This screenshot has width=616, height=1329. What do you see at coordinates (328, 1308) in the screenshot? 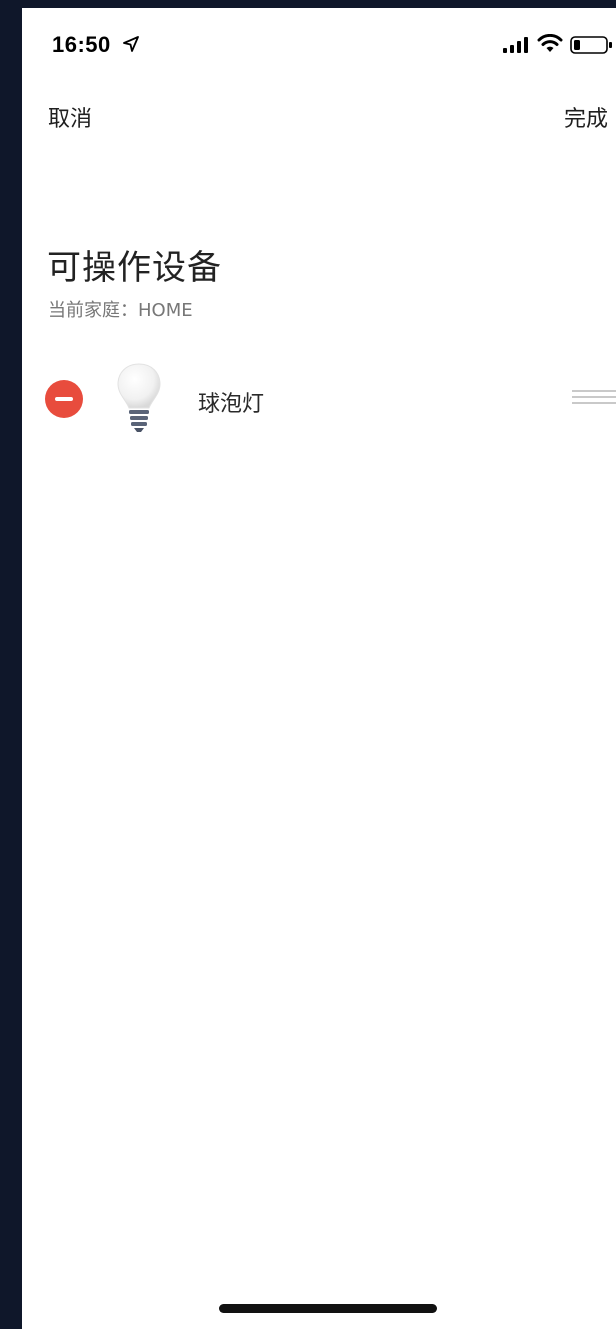
I see `home-indicator` at bounding box center [328, 1308].